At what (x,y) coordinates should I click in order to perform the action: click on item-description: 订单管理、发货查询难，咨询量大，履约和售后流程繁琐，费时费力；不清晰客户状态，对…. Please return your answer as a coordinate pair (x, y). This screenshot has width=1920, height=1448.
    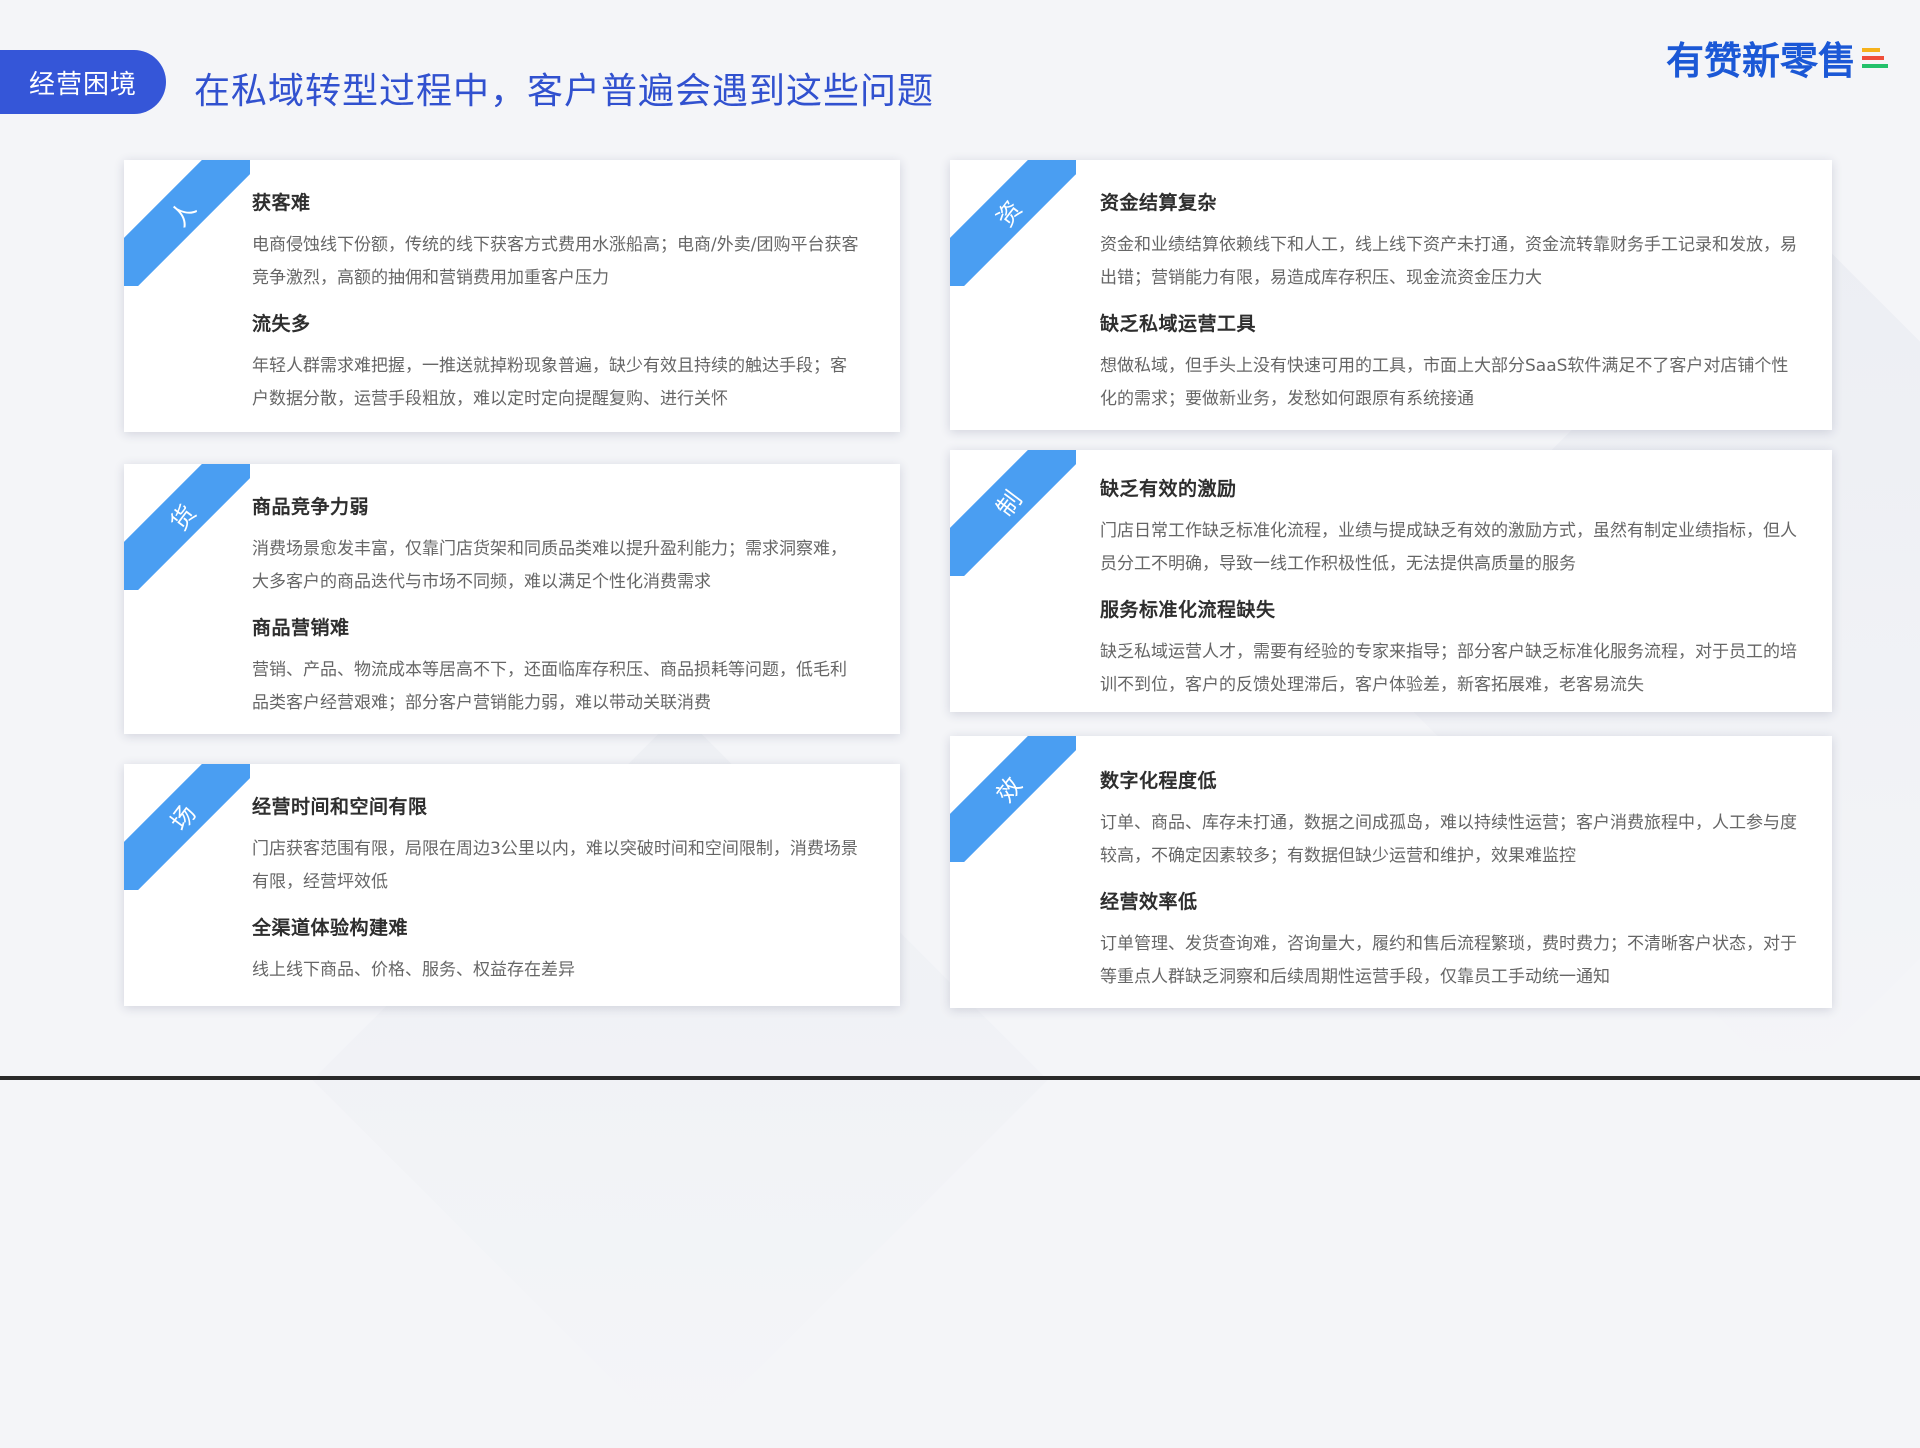
    Looking at the image, I should click on (1448, 960).